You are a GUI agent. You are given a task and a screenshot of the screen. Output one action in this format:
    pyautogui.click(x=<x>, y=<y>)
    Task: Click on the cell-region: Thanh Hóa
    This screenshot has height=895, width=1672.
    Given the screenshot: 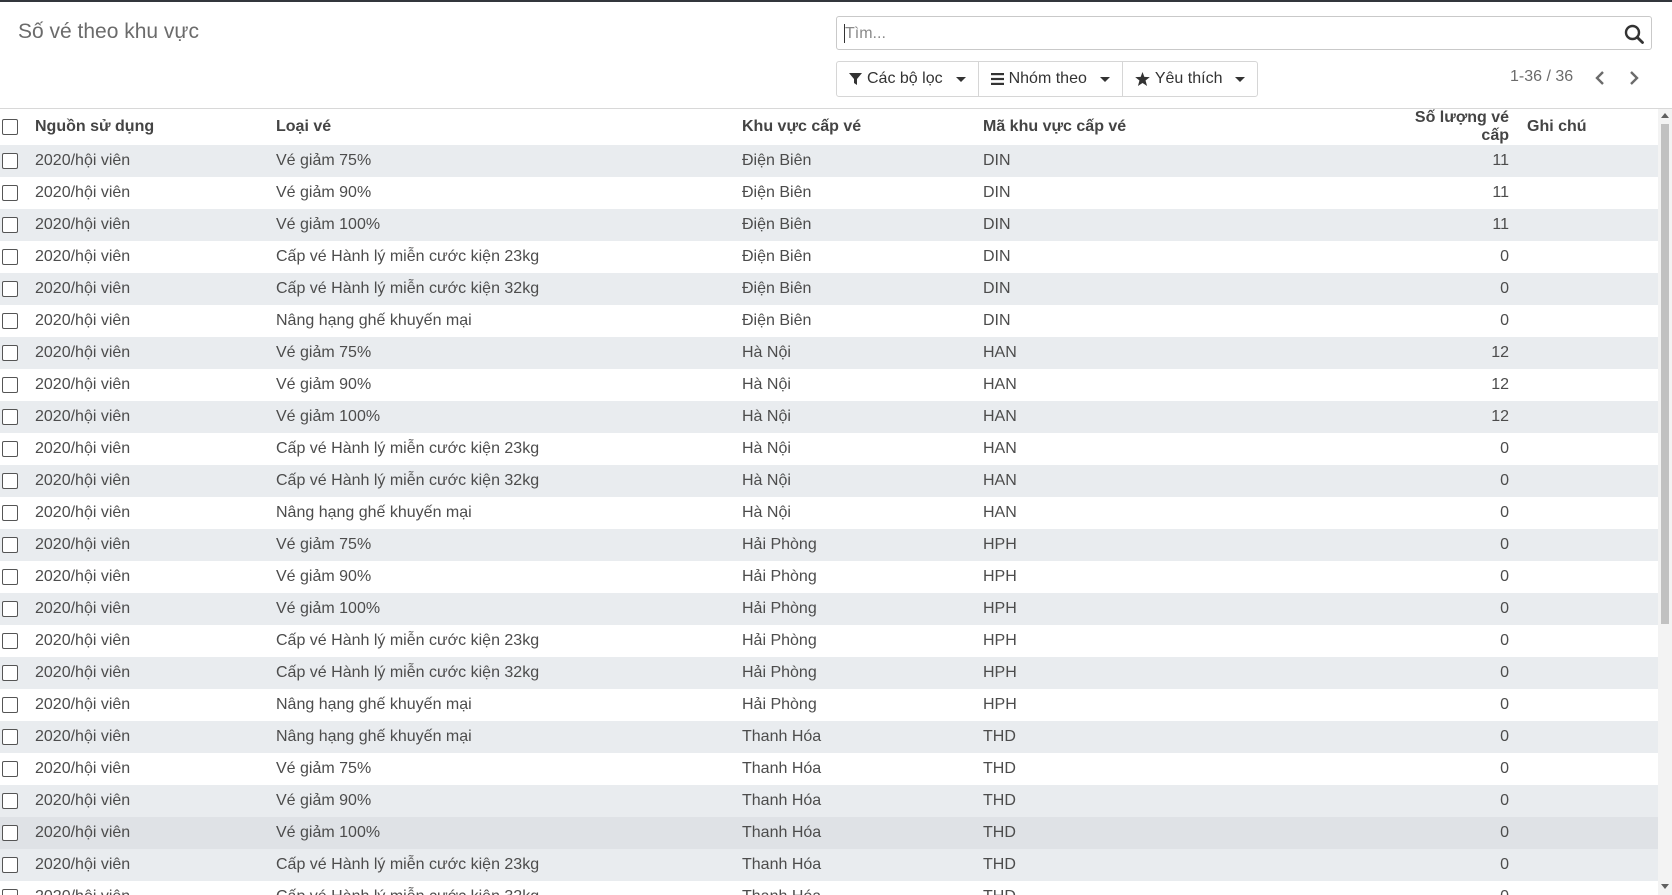 What is the action you would take?
    pyautogui.click(x=782, y=736)
    